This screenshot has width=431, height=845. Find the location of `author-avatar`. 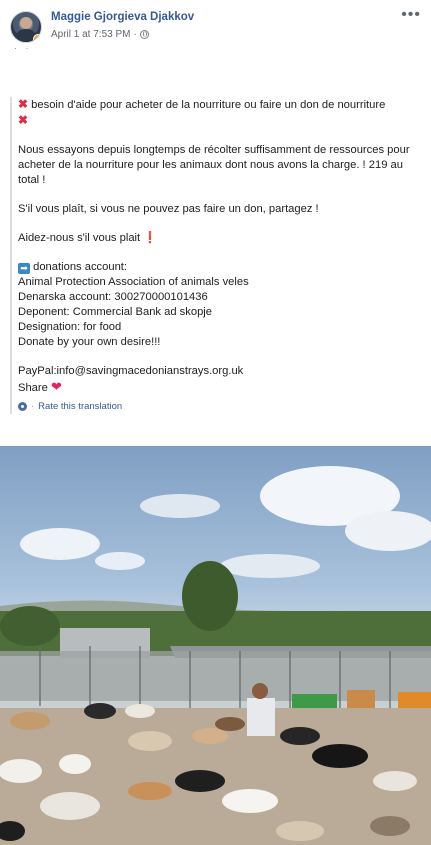

author-avatar is located at coordinates (26, 27).